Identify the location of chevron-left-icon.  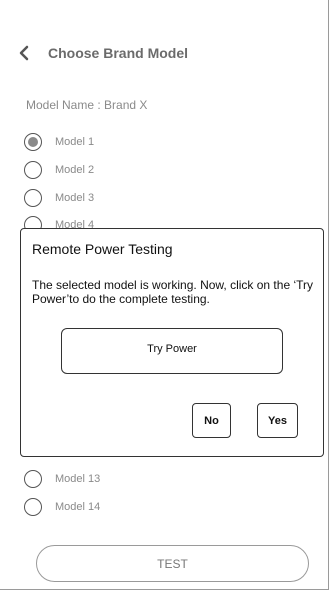
(24, 53).